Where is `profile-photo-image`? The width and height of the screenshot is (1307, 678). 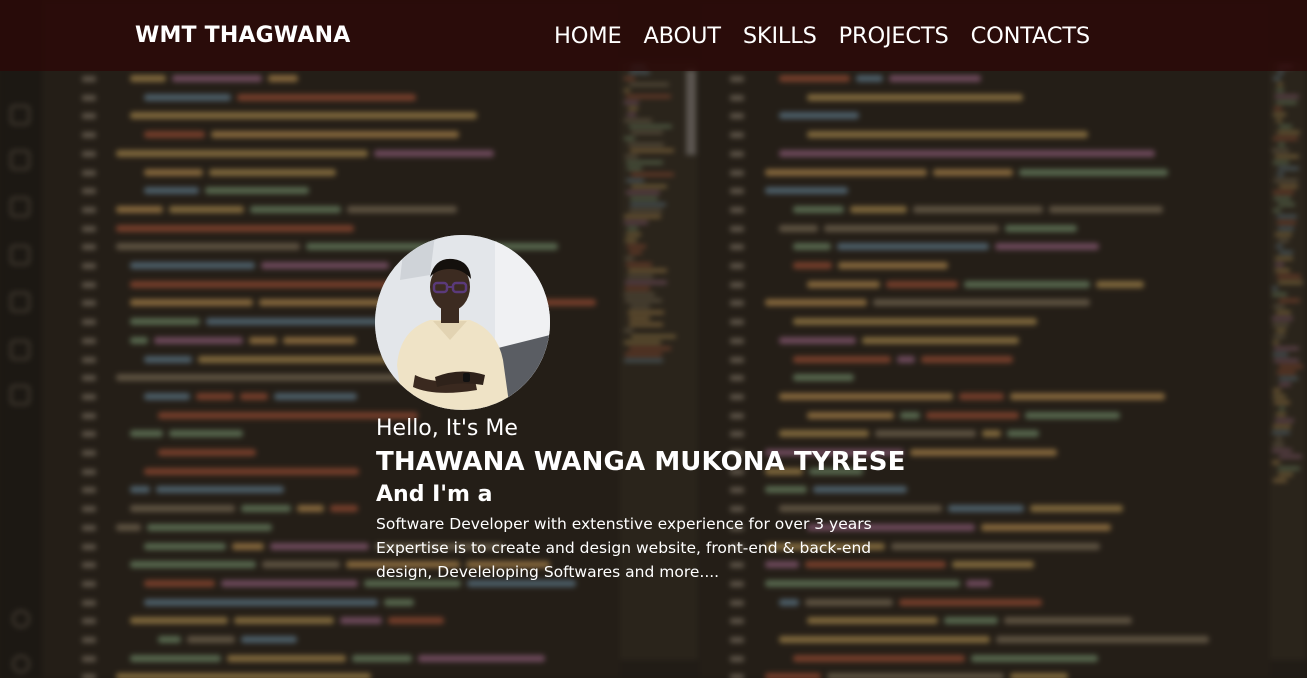 profile-photo-image is located at coordinates (462, 322).